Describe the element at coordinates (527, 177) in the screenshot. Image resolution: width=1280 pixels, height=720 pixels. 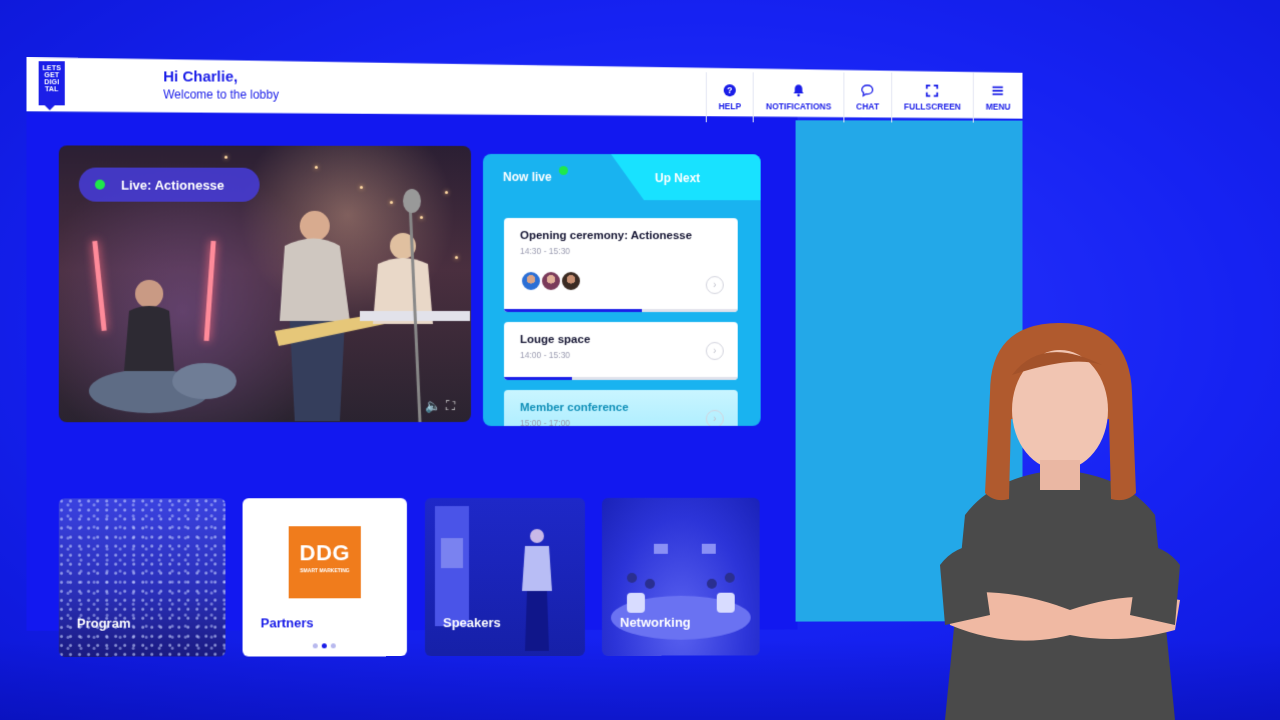
I see `tab-now-live-label: Now live` at that location.